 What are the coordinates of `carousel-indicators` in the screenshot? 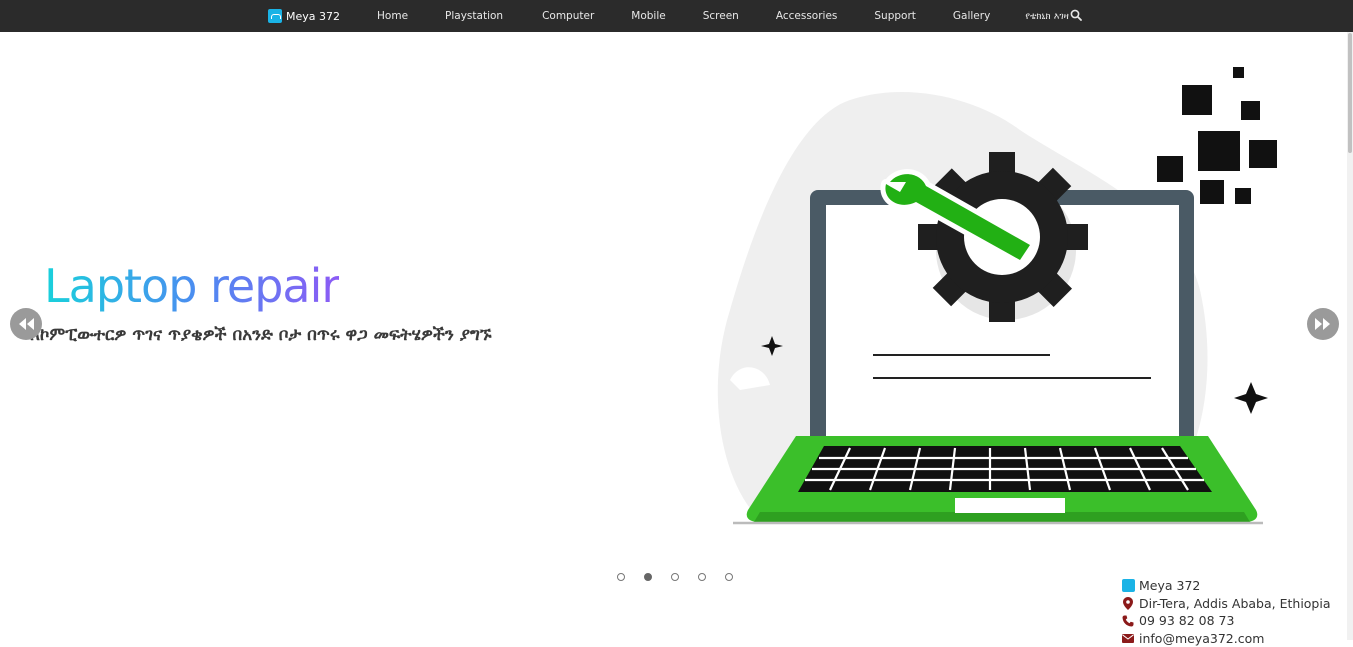 It's located at (675, 577).